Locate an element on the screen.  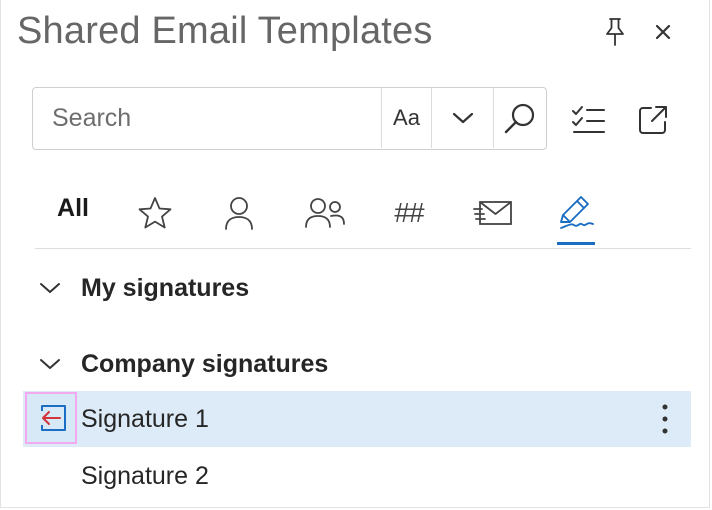
popout-button is located at coordinates (653, 120).